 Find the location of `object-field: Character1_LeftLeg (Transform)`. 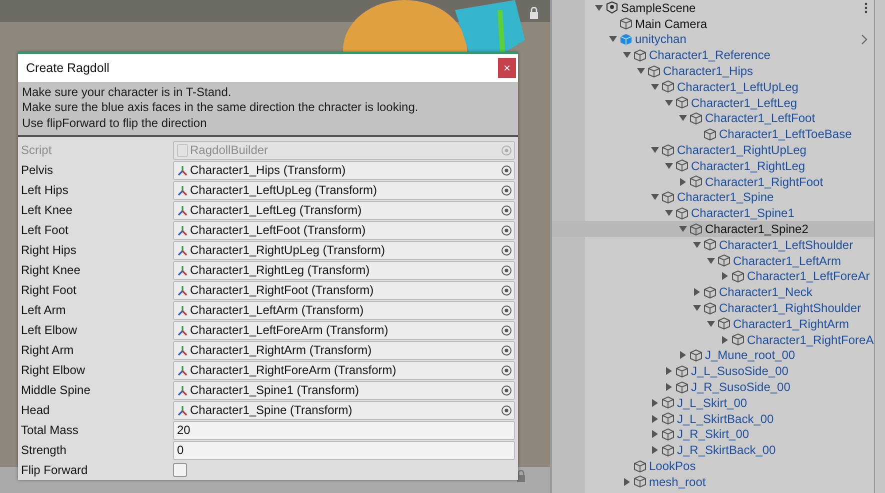

object-field: Character1_LeftLeg (Transform) is located at coordinates (344, 210).